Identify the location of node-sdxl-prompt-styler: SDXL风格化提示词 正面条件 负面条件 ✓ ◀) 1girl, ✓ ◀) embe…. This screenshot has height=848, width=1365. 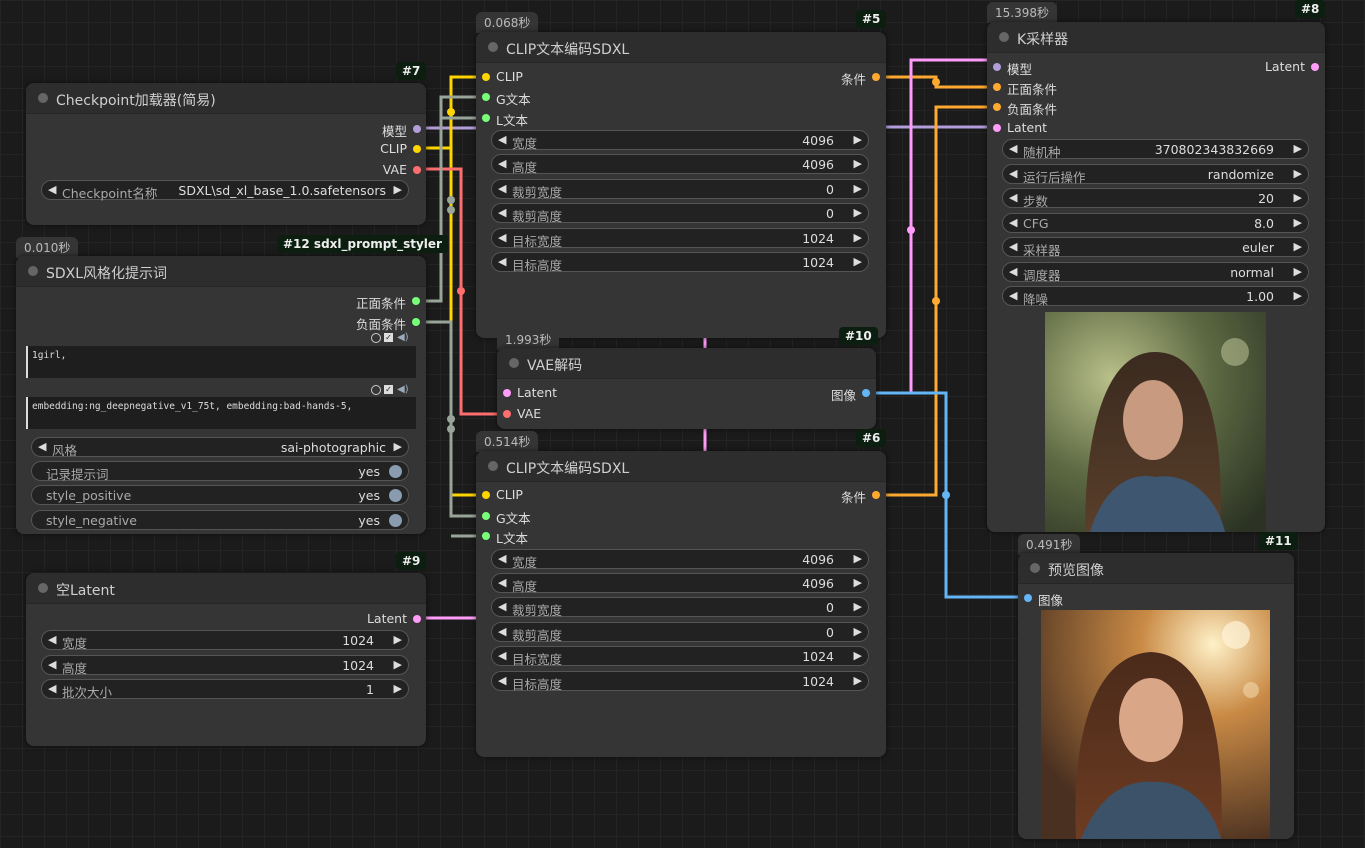
(221, 395).